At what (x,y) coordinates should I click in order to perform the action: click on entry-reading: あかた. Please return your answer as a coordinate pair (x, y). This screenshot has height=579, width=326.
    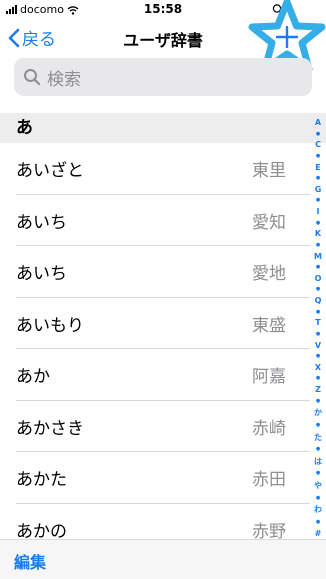
    Looking at the image, I should click on (41, 480).